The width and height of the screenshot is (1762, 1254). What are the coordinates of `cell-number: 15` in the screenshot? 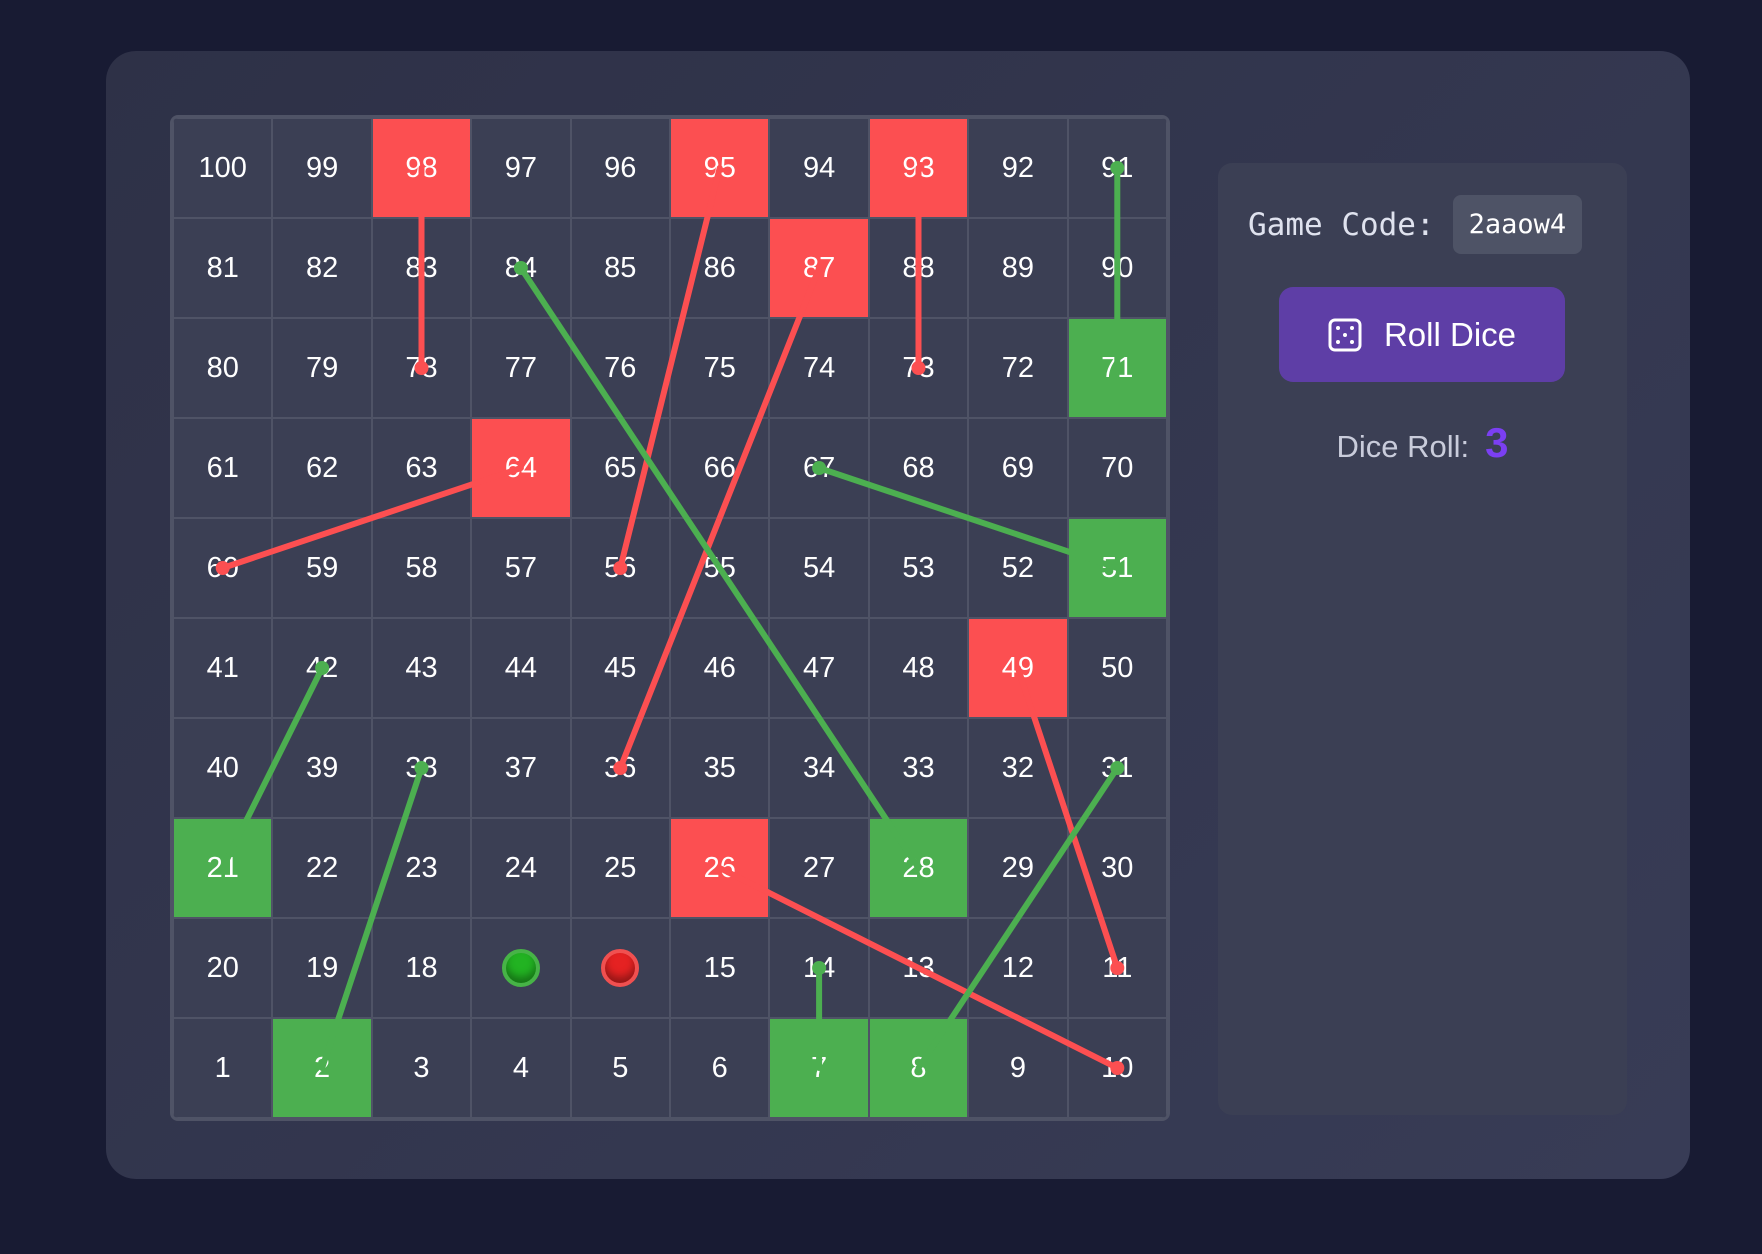 It's located at (719, 967).